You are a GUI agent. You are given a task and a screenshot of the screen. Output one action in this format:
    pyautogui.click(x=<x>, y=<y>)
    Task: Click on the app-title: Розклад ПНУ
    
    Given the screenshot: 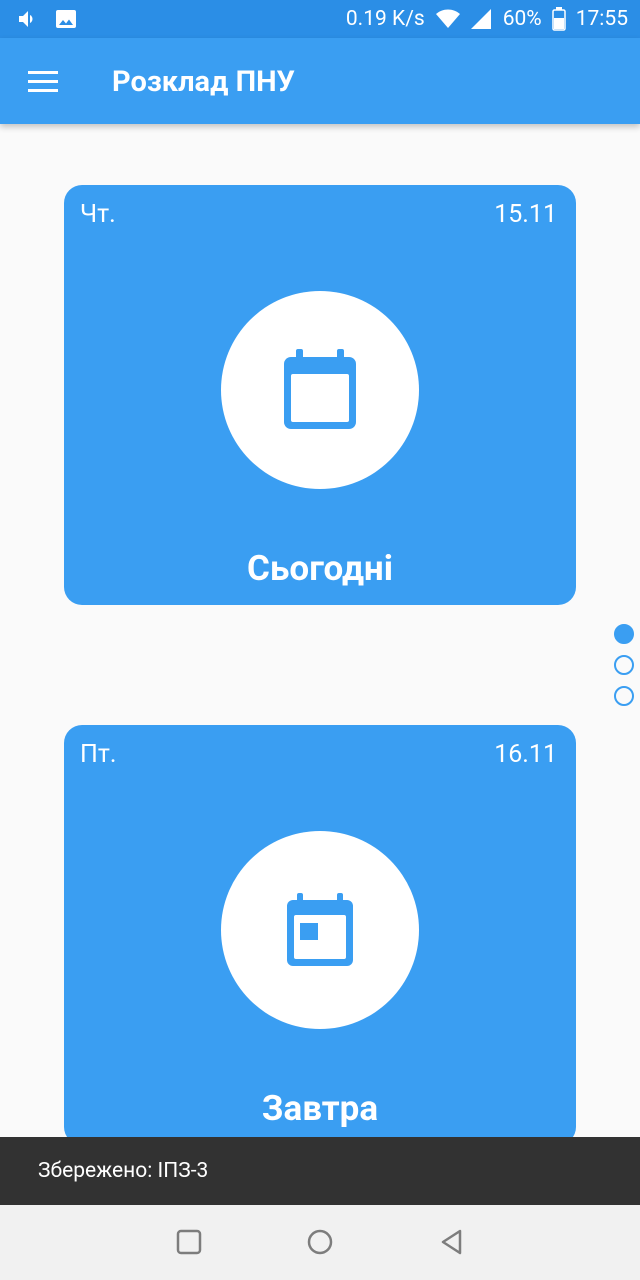 What is the action you would take?
    pyautogui.click(x=203, y=82)
    